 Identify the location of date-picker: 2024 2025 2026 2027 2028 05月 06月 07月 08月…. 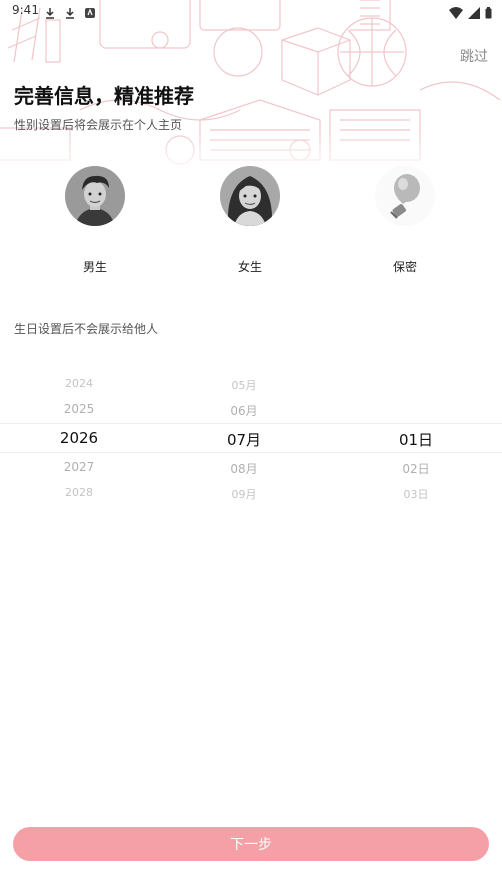
(251, 439).